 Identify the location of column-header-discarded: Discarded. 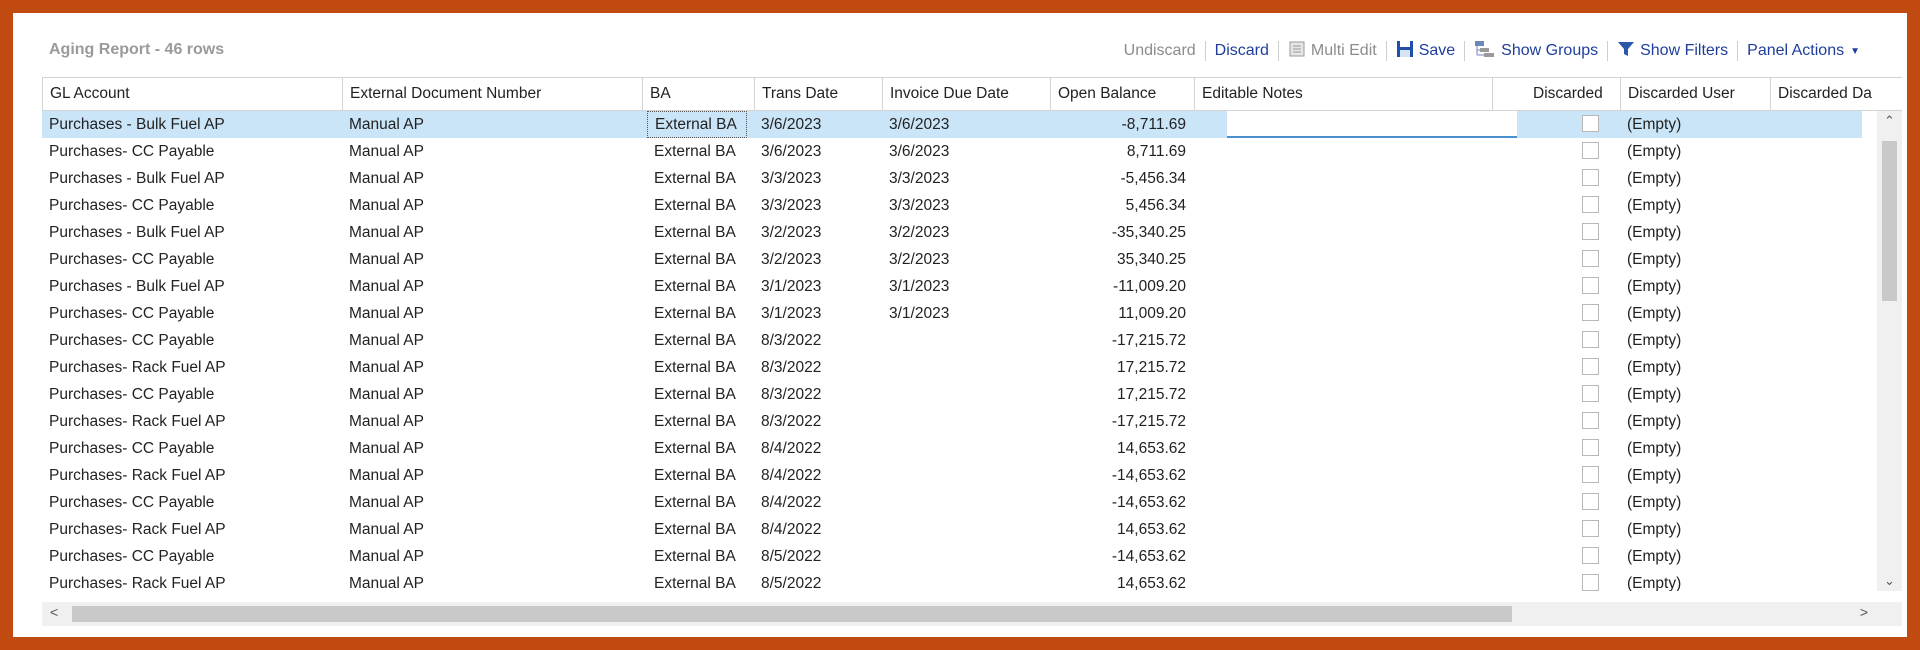
(1556, 94).